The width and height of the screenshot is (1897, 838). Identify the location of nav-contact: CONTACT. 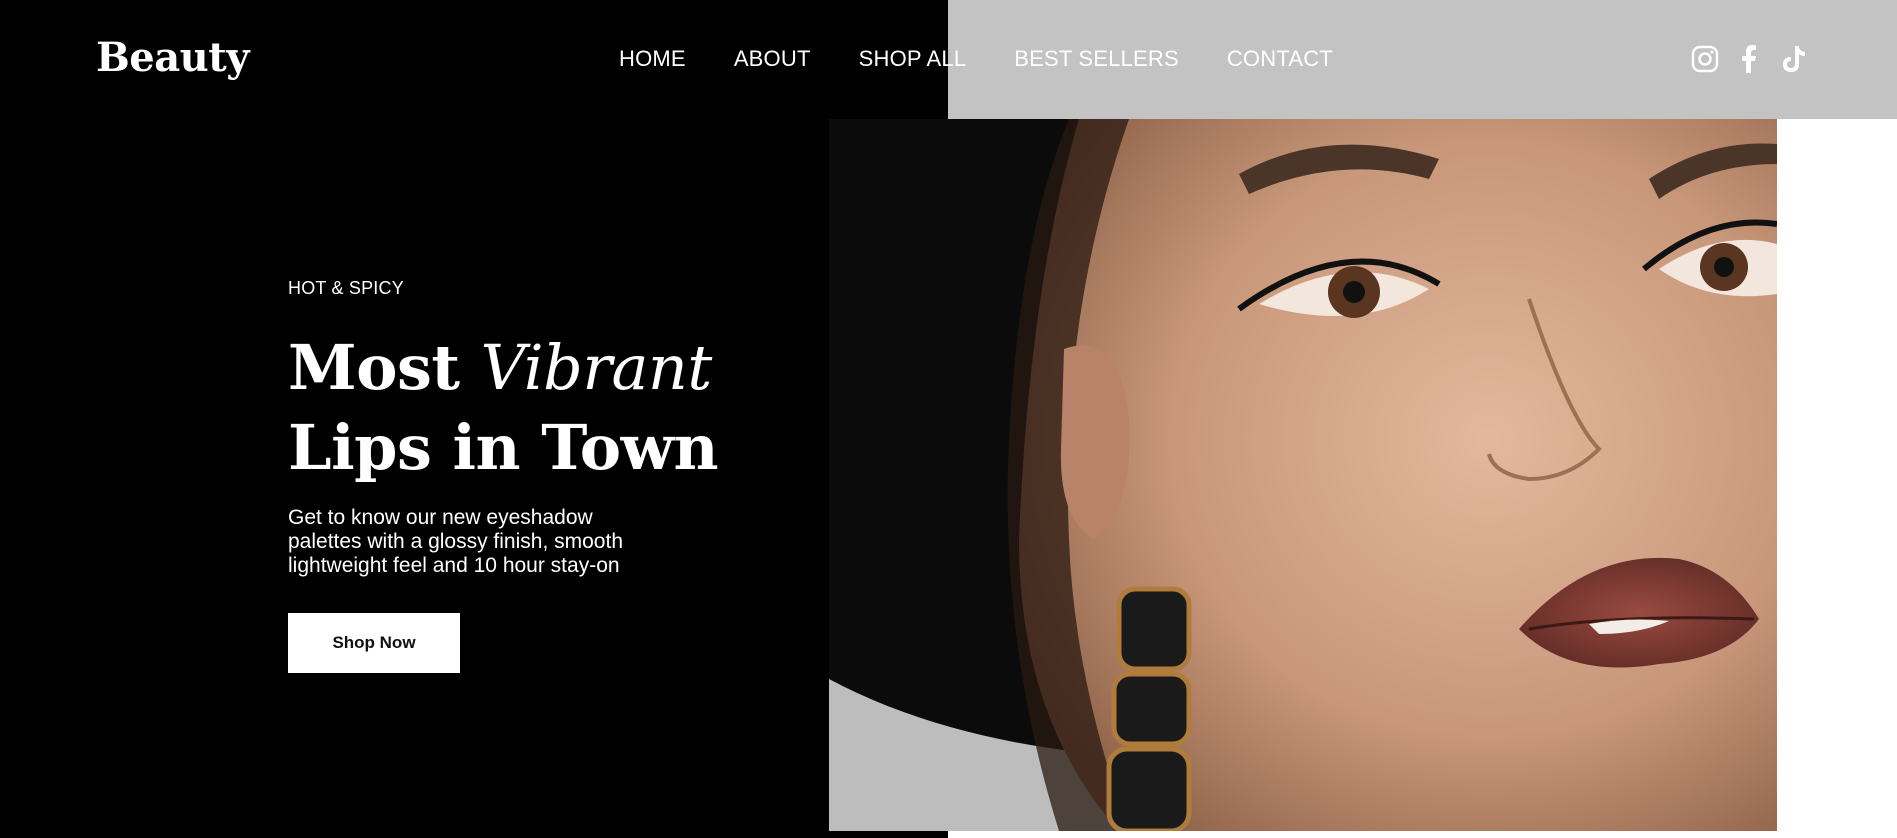
(1280, 59).